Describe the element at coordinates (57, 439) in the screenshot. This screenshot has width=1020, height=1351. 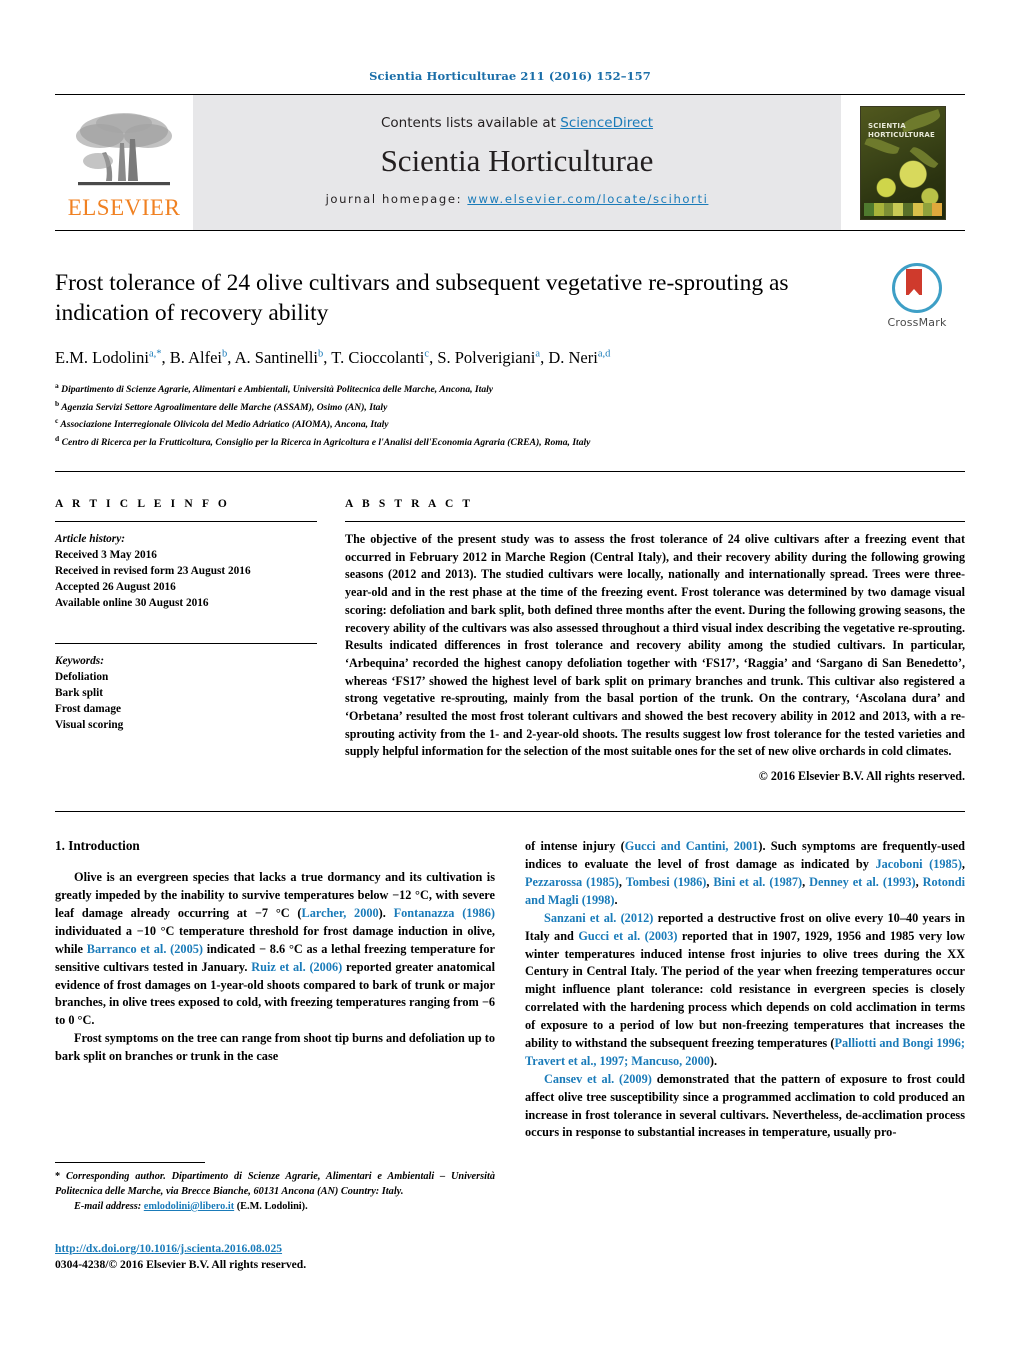
I see `affiliation-mark: d` at that location.